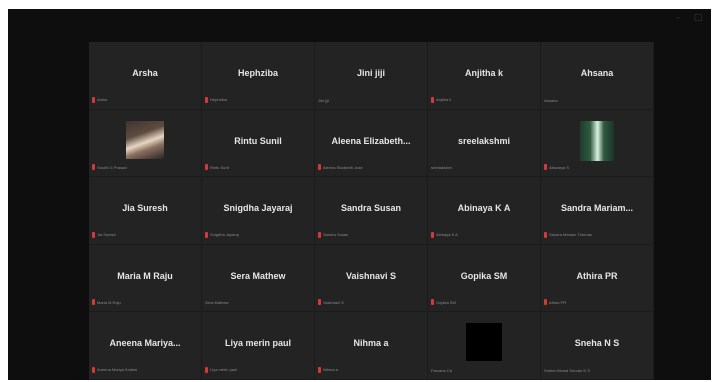  I want to click on participant-tile: Jini jiji Jini jiji, so click(371, 76).